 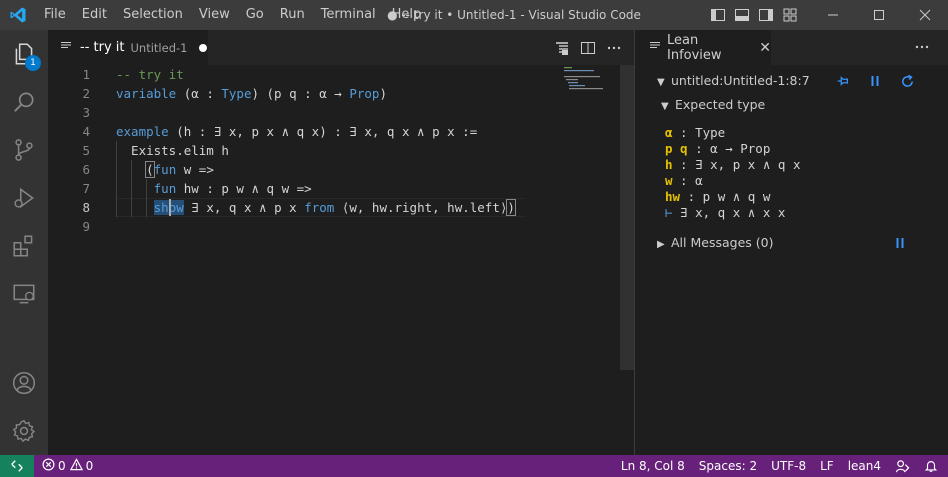 What do you see at coordinates (672, 196) in the screenshot?
I see `hypothesis-name: hw` at bounding box center [672, 196].